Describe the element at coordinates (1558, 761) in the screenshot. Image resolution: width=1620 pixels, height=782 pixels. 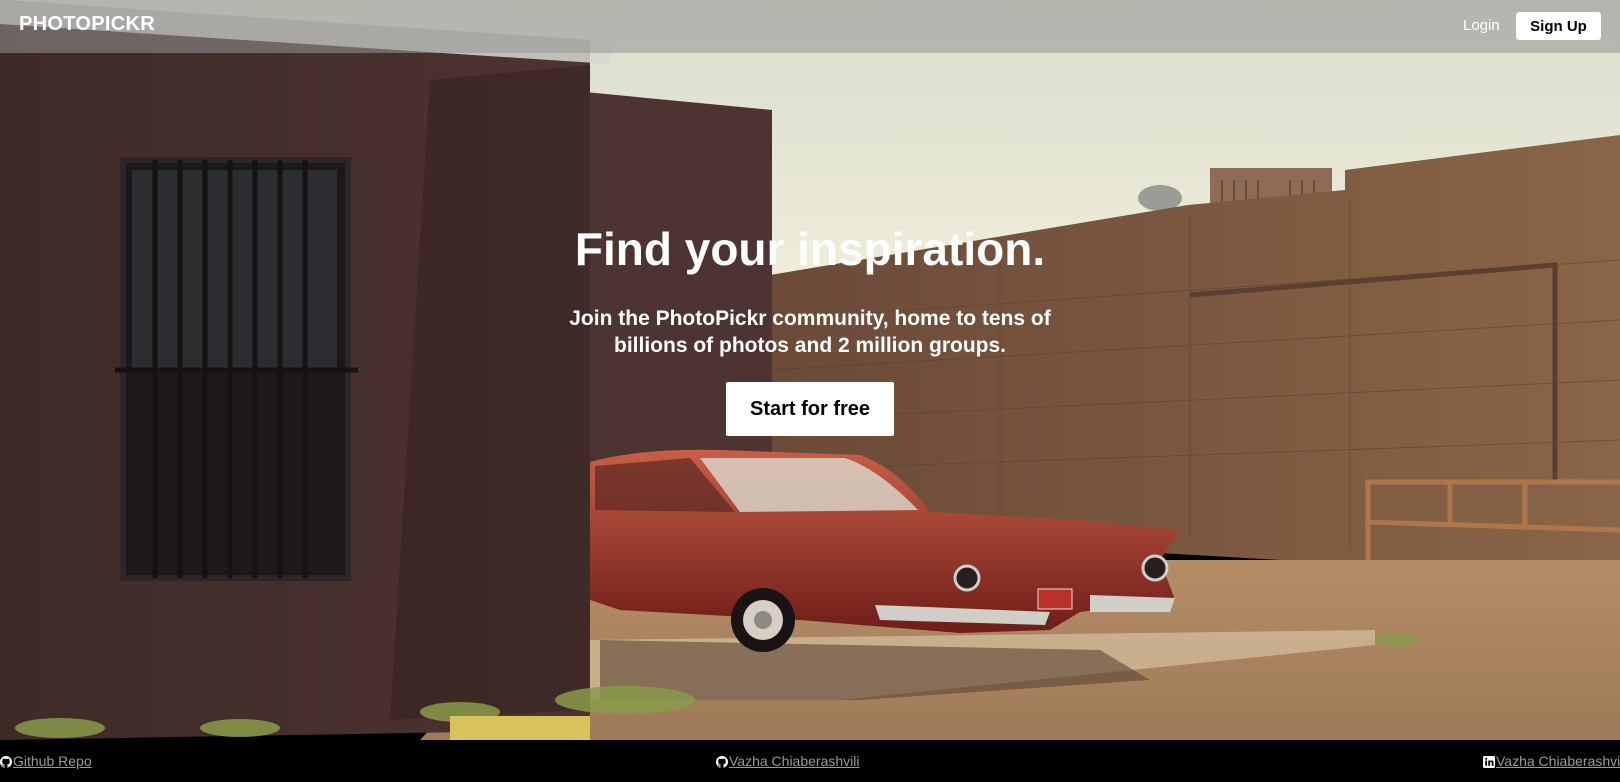
I see `author-linkedin-label: Vazha Chiaberashvili` at that location.